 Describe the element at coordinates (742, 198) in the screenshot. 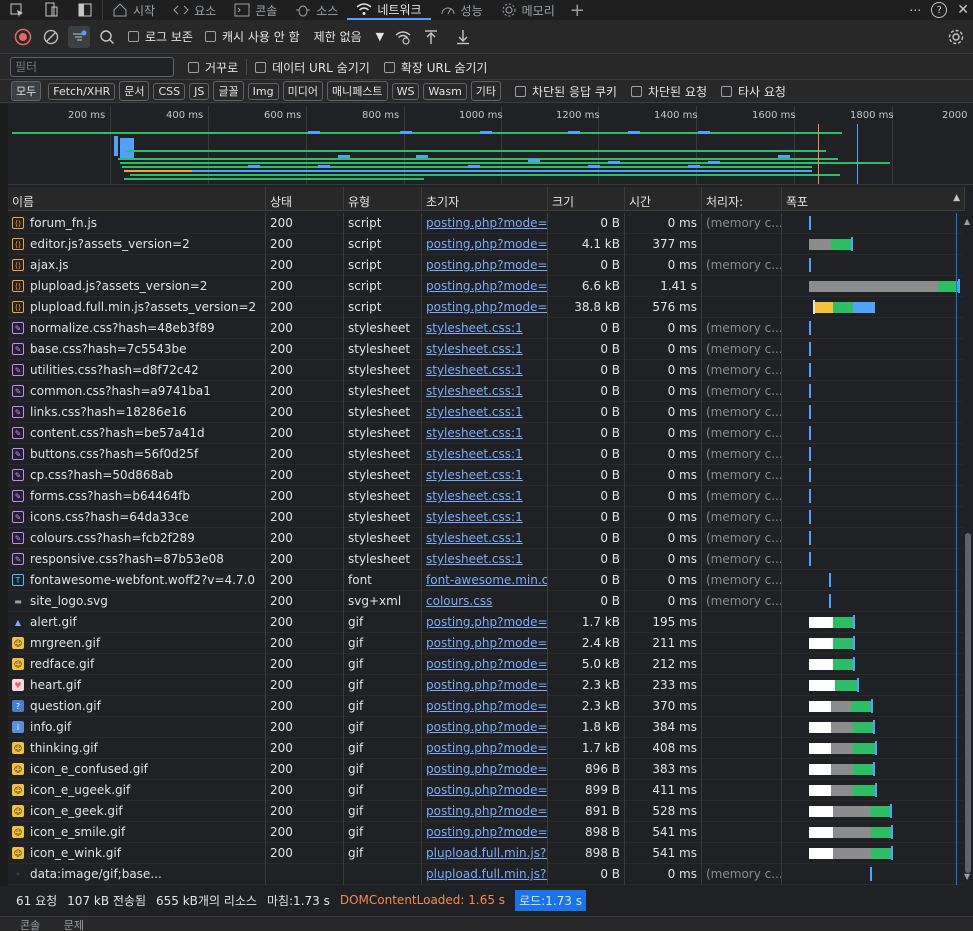

I see `column-header: 처리자:` at that location.